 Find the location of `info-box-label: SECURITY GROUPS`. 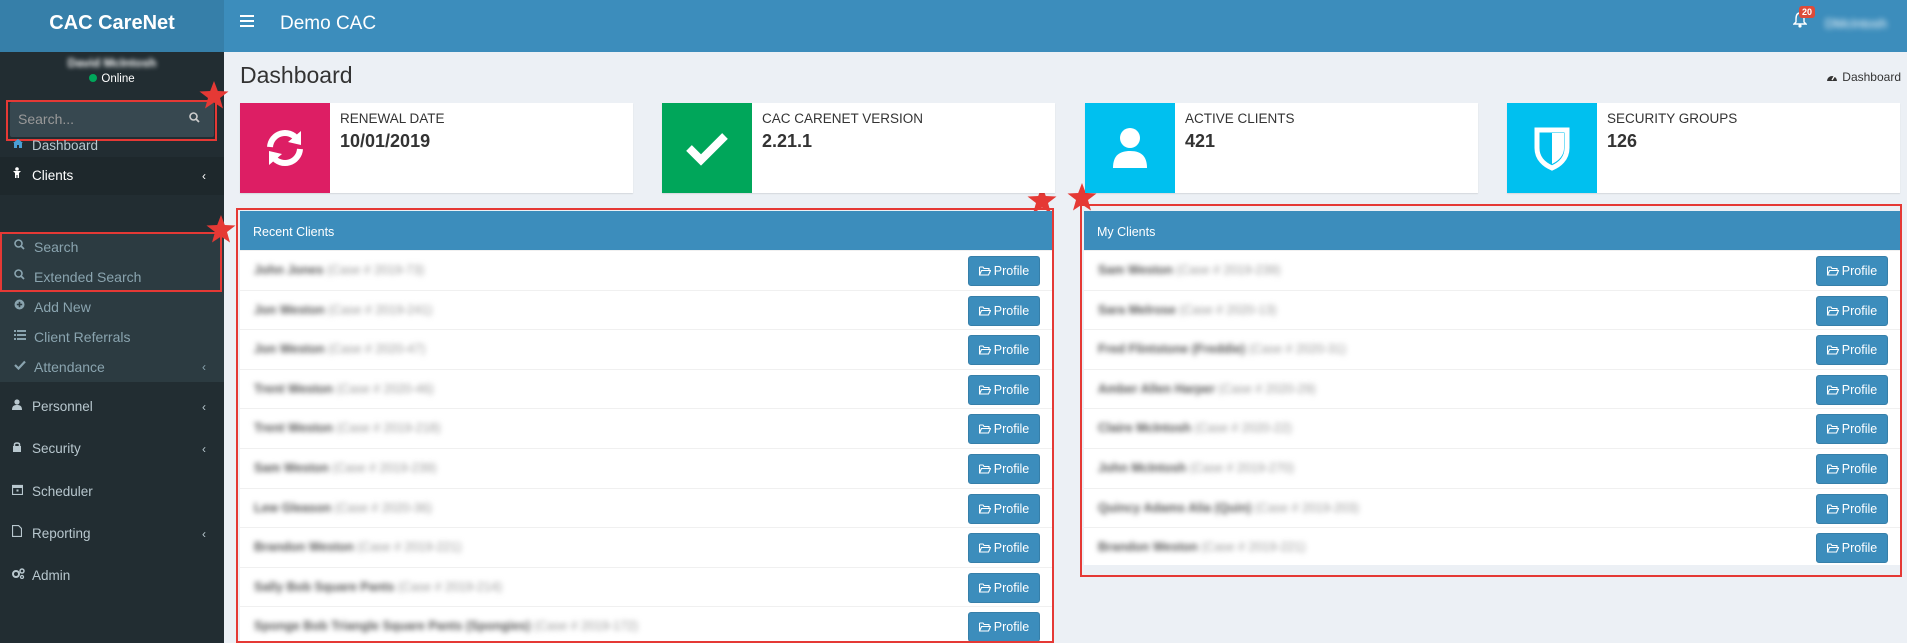

info-box-label: SECURITY GROUPS is located at coordinates (1672, 118).